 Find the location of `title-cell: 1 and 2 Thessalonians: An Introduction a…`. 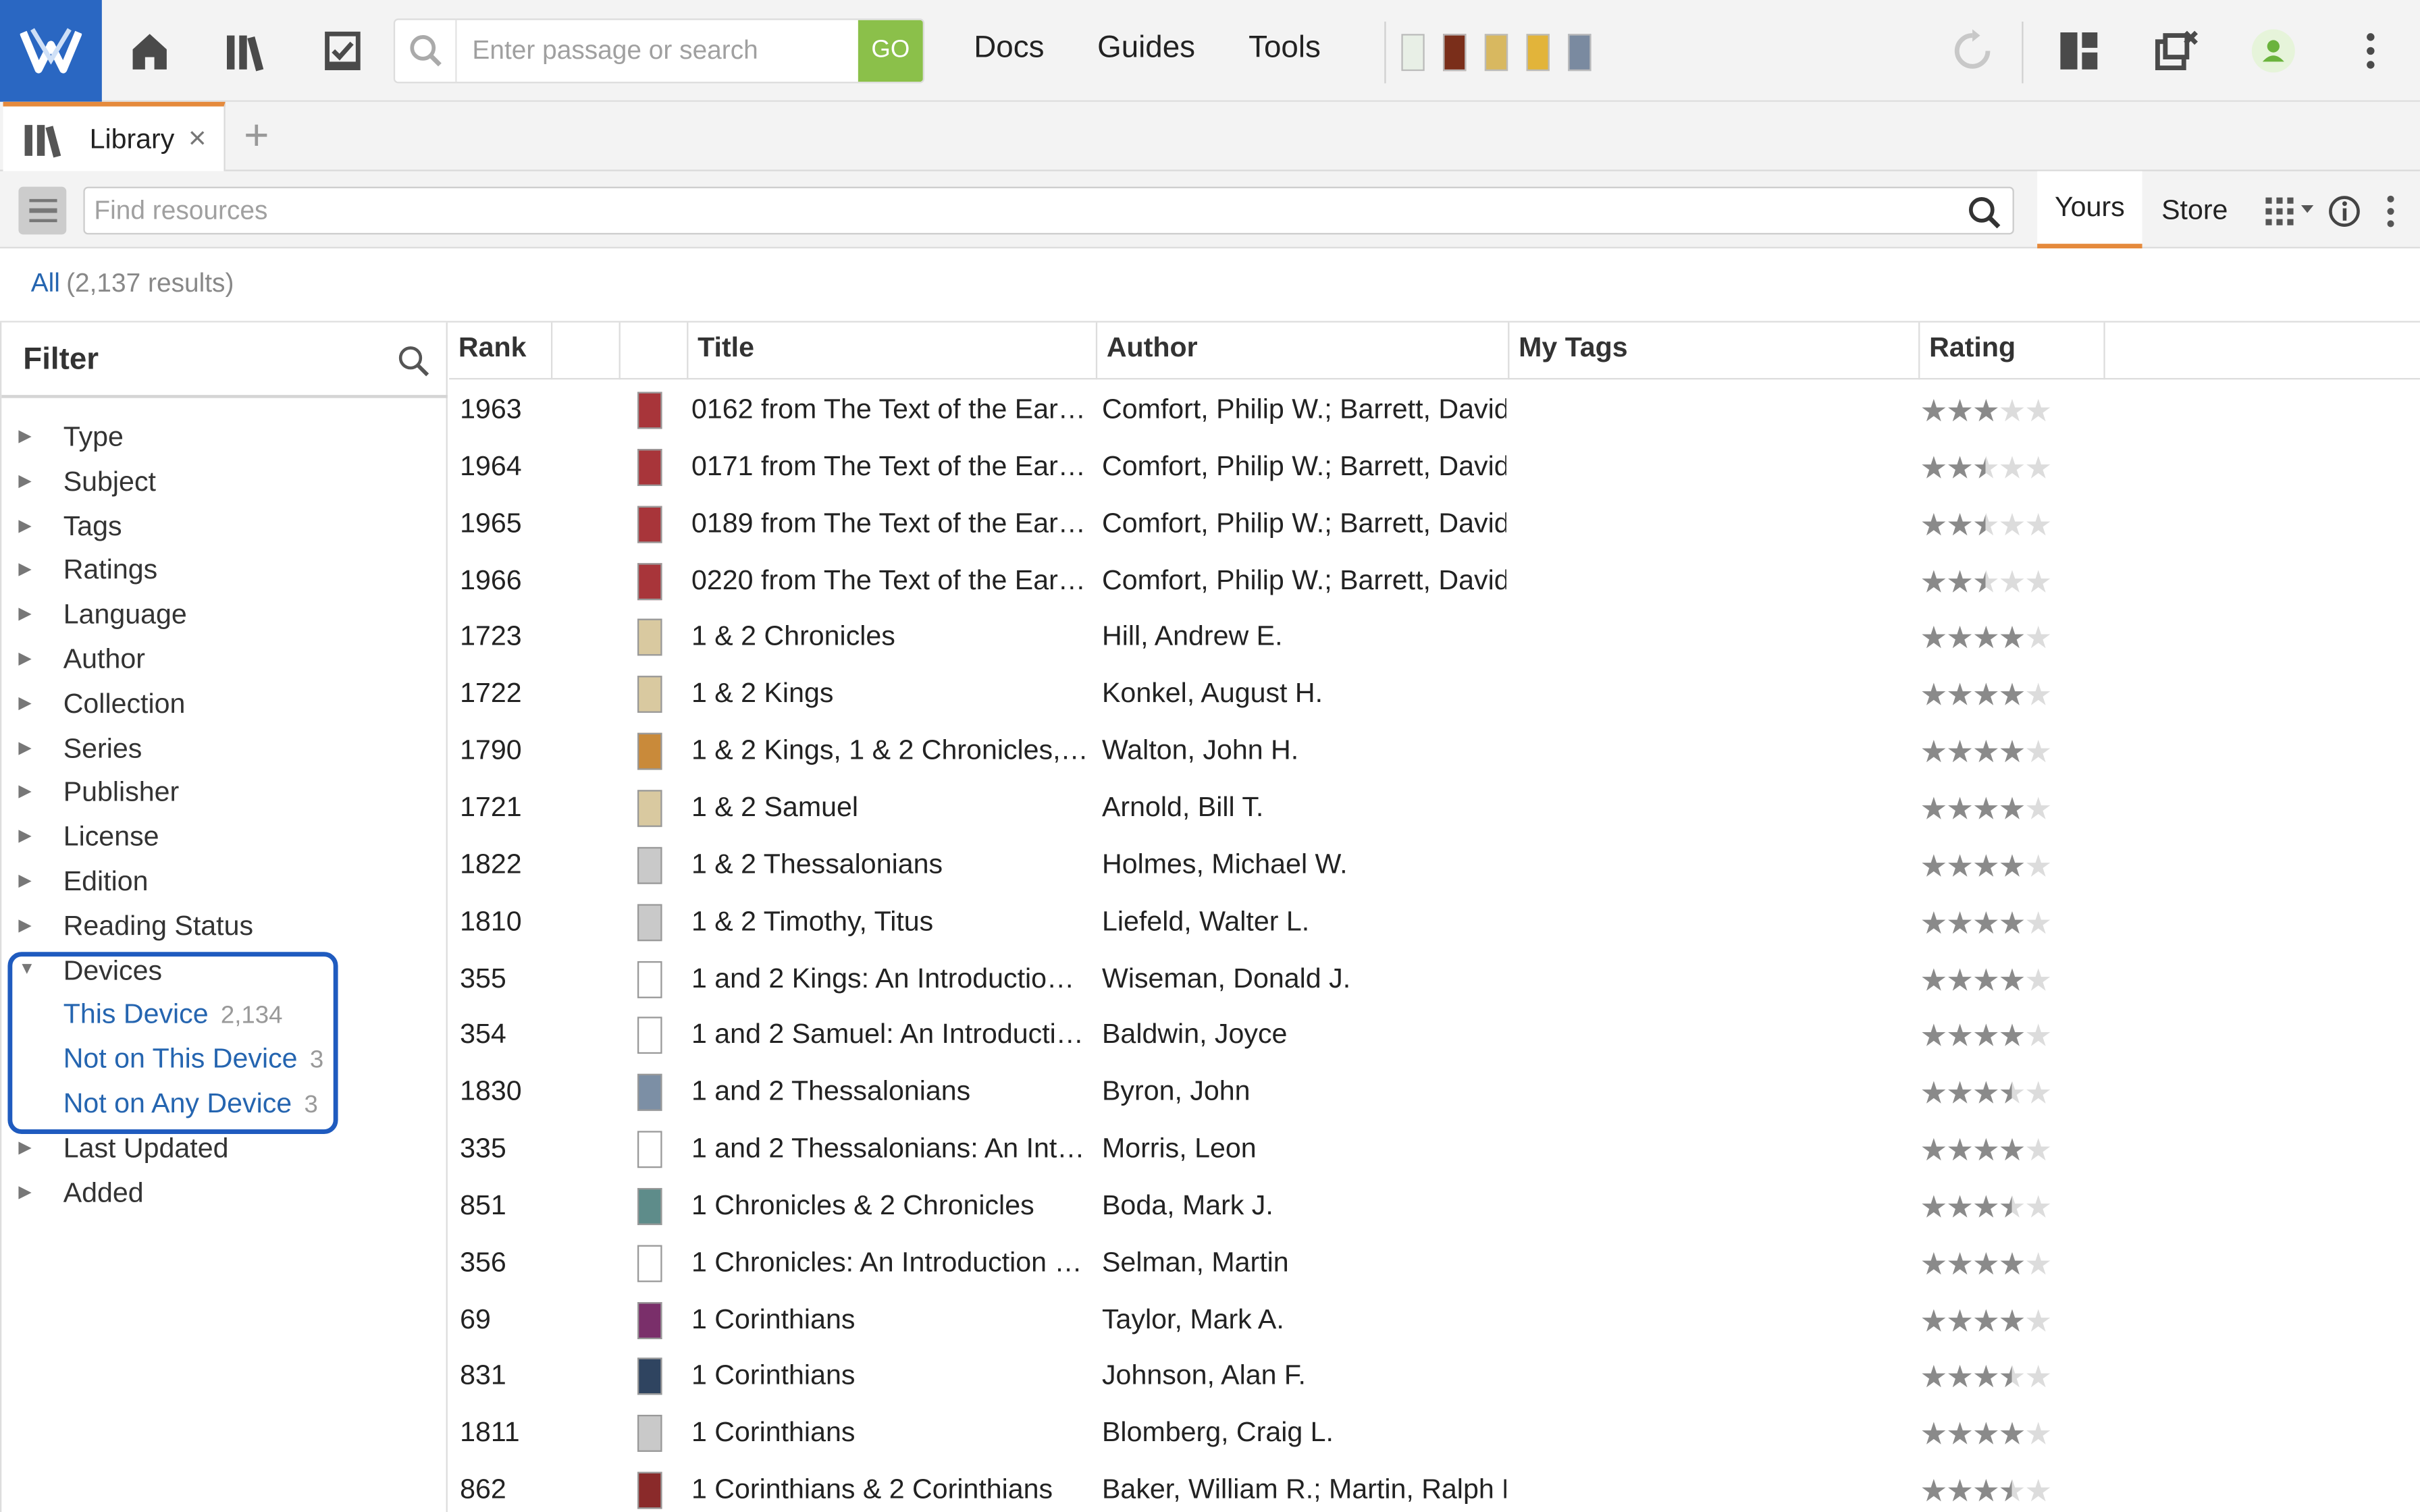

title-cell: 1 and 2 Thessalonians: An Introduction a… is located at coordinates (890, 1149).